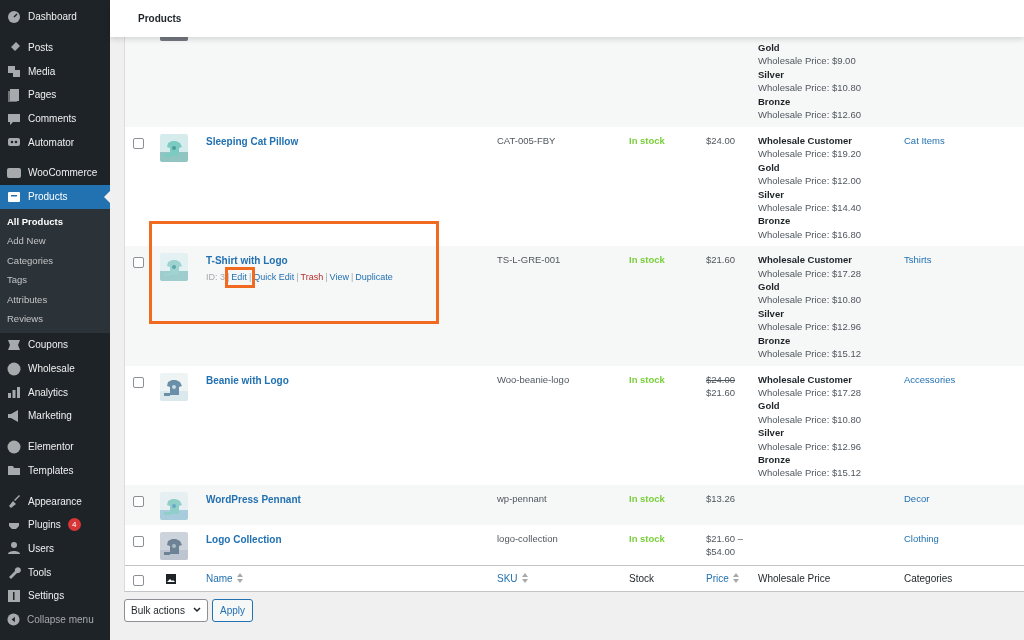  Describe the element at coordinates (964, 307) in the screenshot. I see `category-link: Tshirts` at that location.